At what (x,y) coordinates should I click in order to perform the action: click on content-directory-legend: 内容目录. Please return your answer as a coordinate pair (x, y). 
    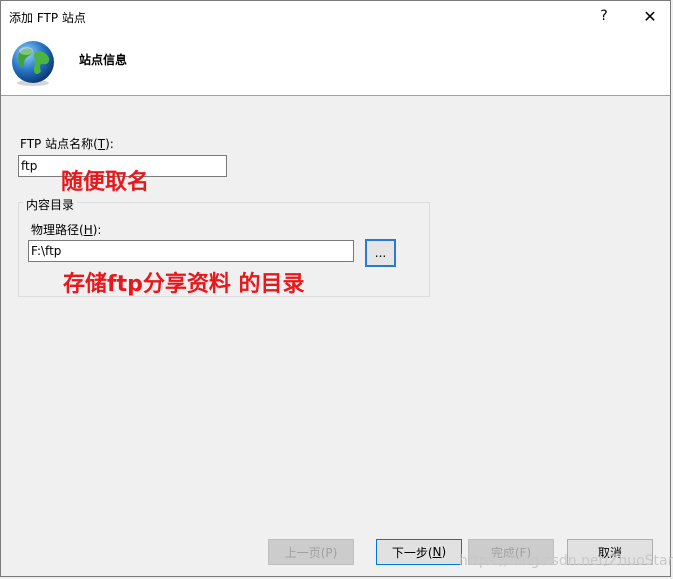
    Looking at the image, I should click on (50, 204).